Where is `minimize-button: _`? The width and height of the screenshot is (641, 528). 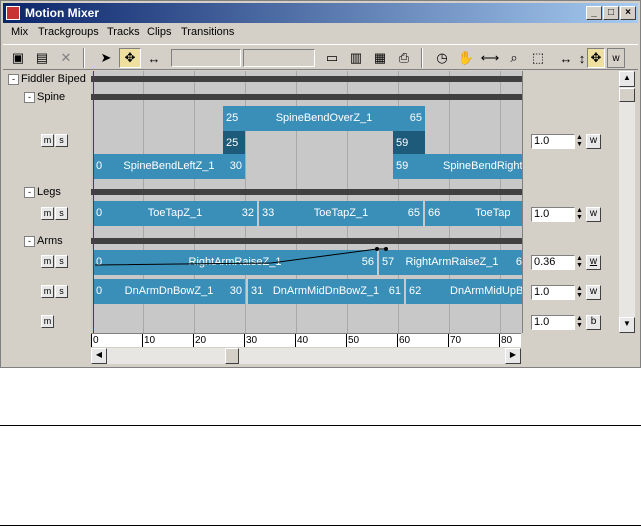
minimize-button: _ is located at coordinates (594, 13).